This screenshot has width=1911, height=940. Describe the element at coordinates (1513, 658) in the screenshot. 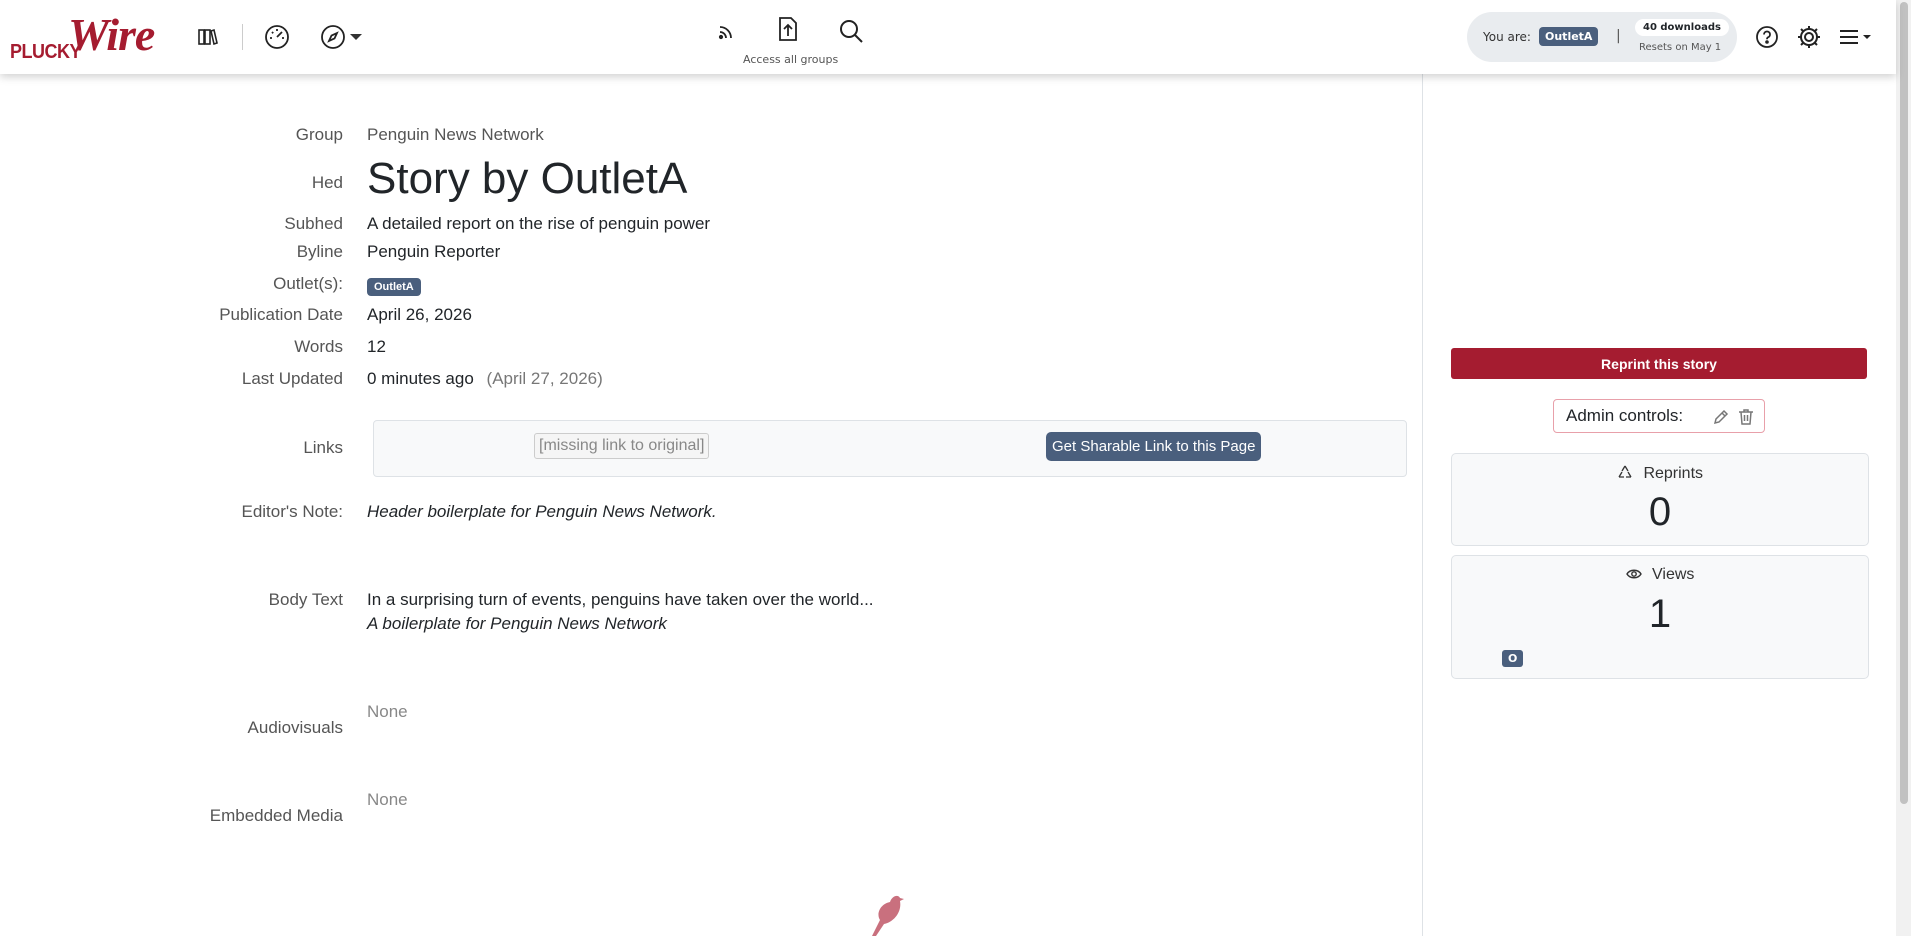

I see `viewer-outlet-badge: O` at that location.